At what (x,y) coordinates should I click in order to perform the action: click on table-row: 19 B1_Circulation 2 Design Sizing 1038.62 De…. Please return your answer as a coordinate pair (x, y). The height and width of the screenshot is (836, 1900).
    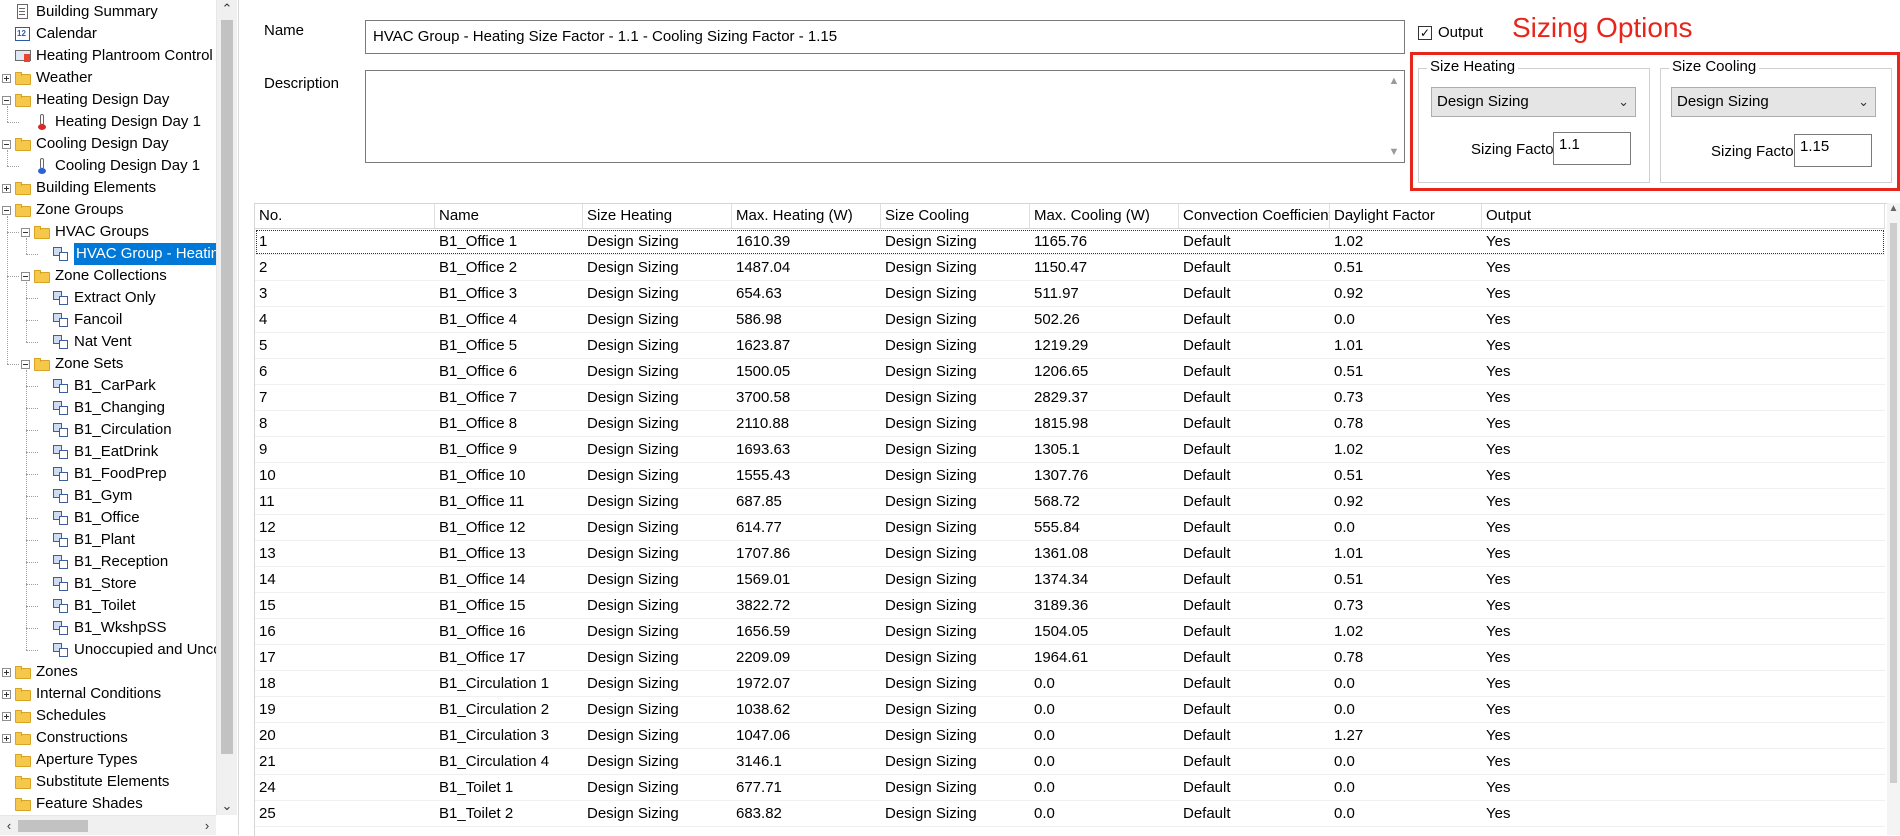
    Looking at the image, I should click on (1070, 710).